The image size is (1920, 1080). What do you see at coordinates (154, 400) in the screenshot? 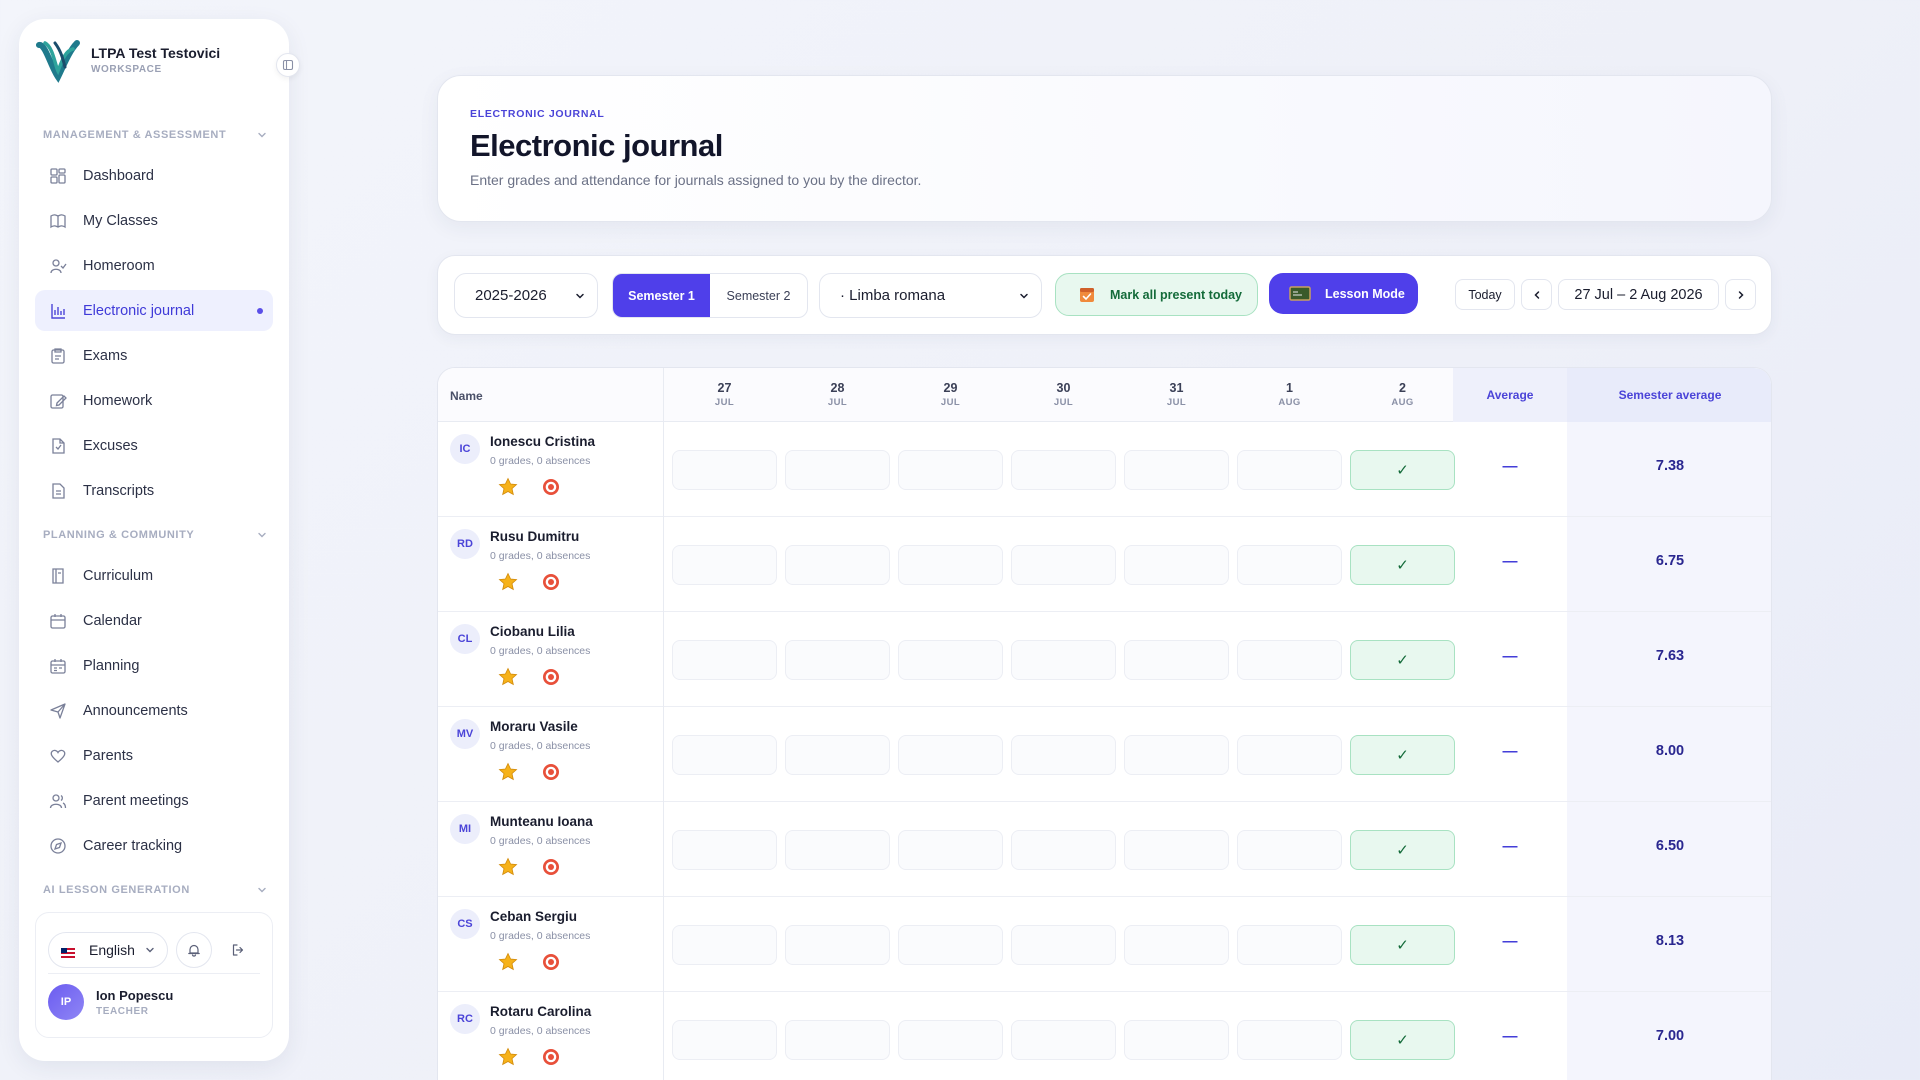
I see `sidebar-item-homework: Homework` at bounding box center [154, 400].